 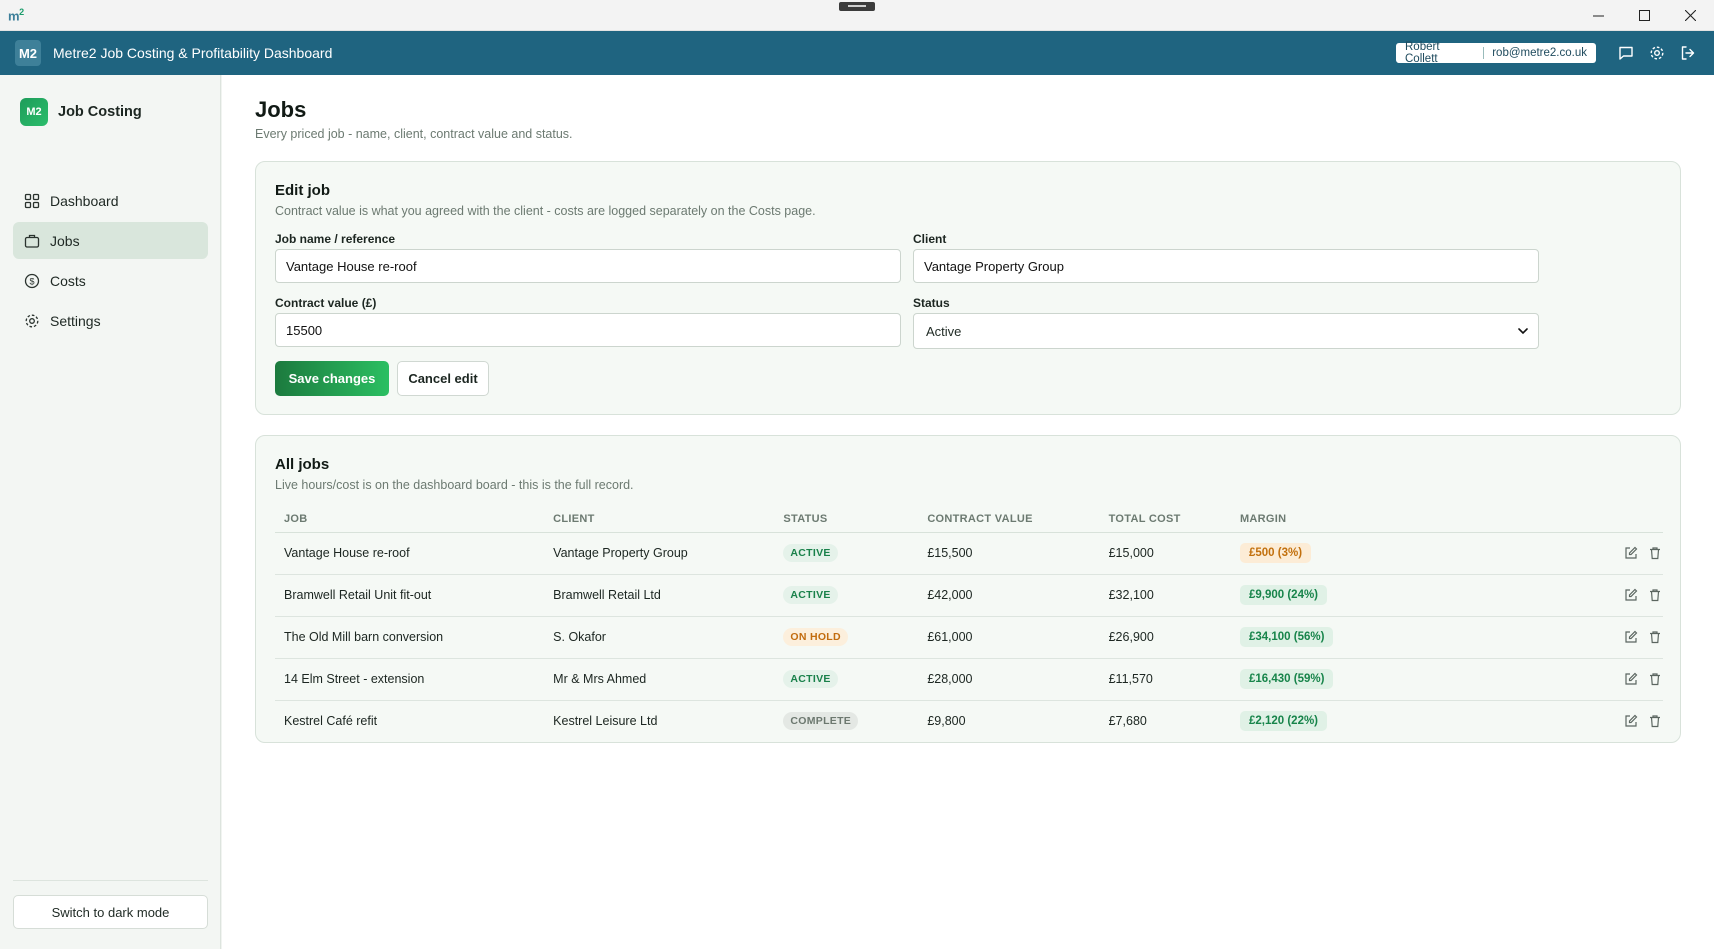 What do you see at coordinates (281, 109) in the screenshot?
I see `page-title: Jobs` at bounding box center [281, 109].